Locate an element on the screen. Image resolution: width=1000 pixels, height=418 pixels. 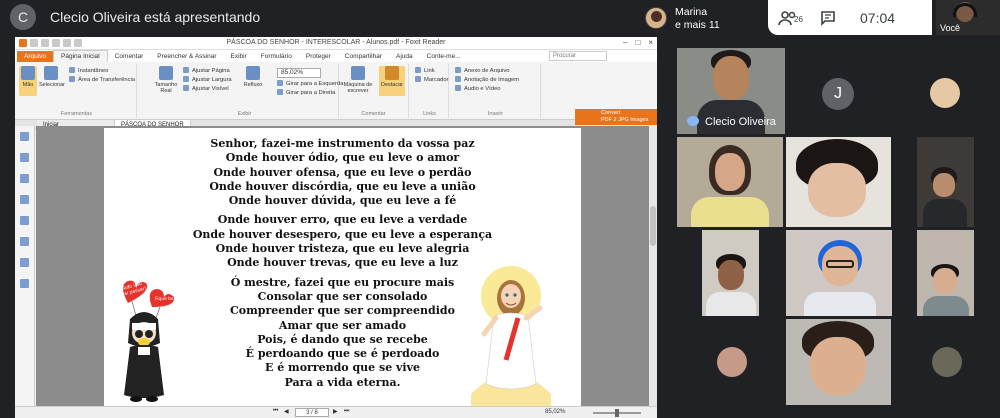
meet-top-bar: C Clecio Oliveira está apresentando is located at coordinates (320, 17).